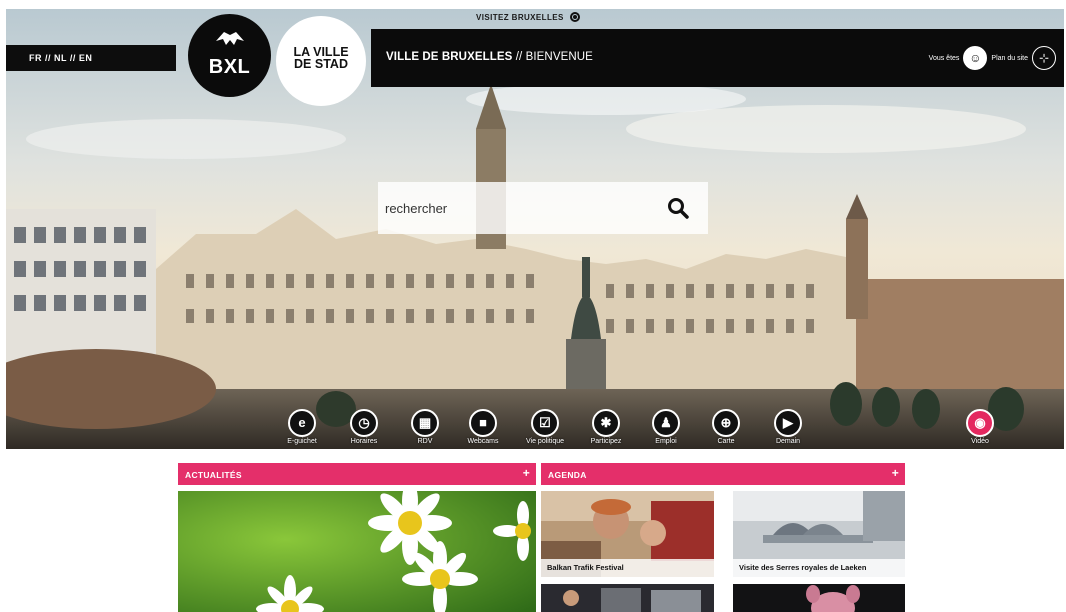  I want to click on quicklink-e-guichet: e E-guichet, so click(302, 427).